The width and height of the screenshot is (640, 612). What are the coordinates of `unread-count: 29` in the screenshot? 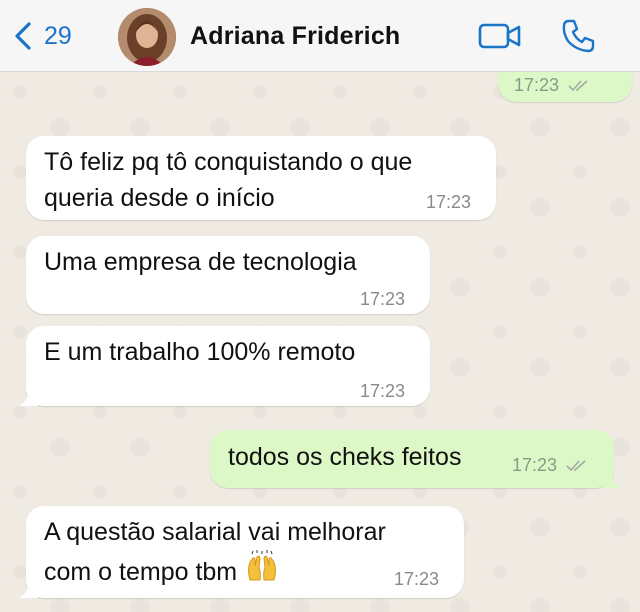 It's located at (58, 35).